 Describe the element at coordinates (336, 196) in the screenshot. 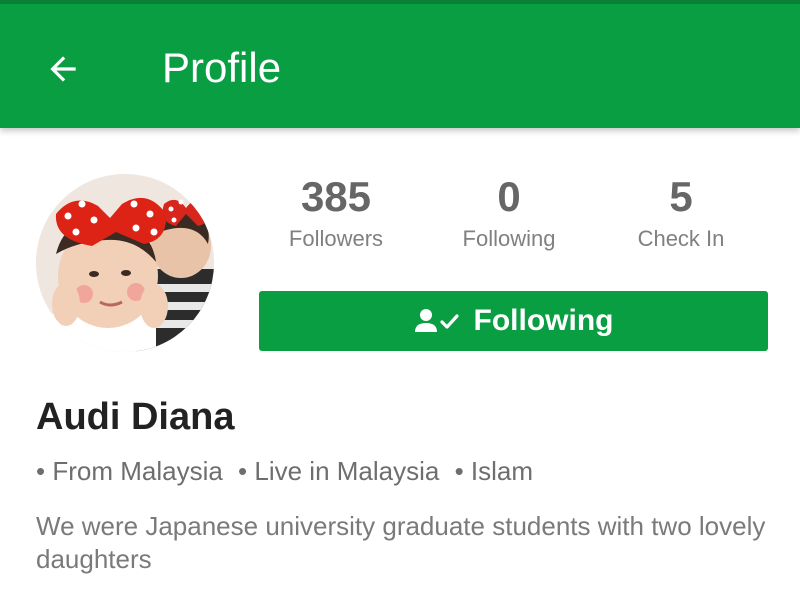

I see `stat-value: 385` at that location.